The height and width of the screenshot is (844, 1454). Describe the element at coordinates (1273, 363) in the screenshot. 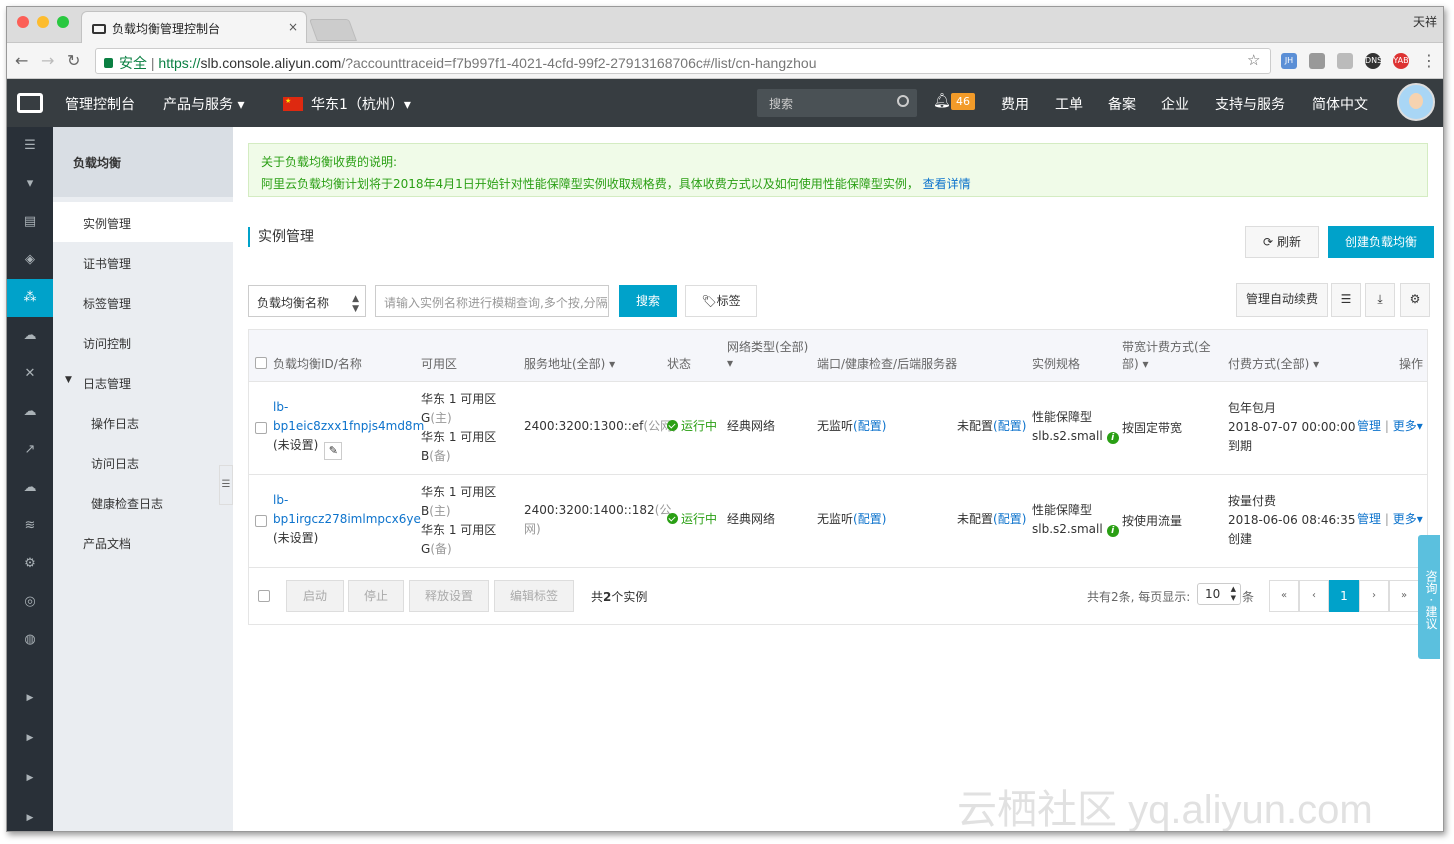

I see `col-payment: 付费方式(全部) ▾` at that location.